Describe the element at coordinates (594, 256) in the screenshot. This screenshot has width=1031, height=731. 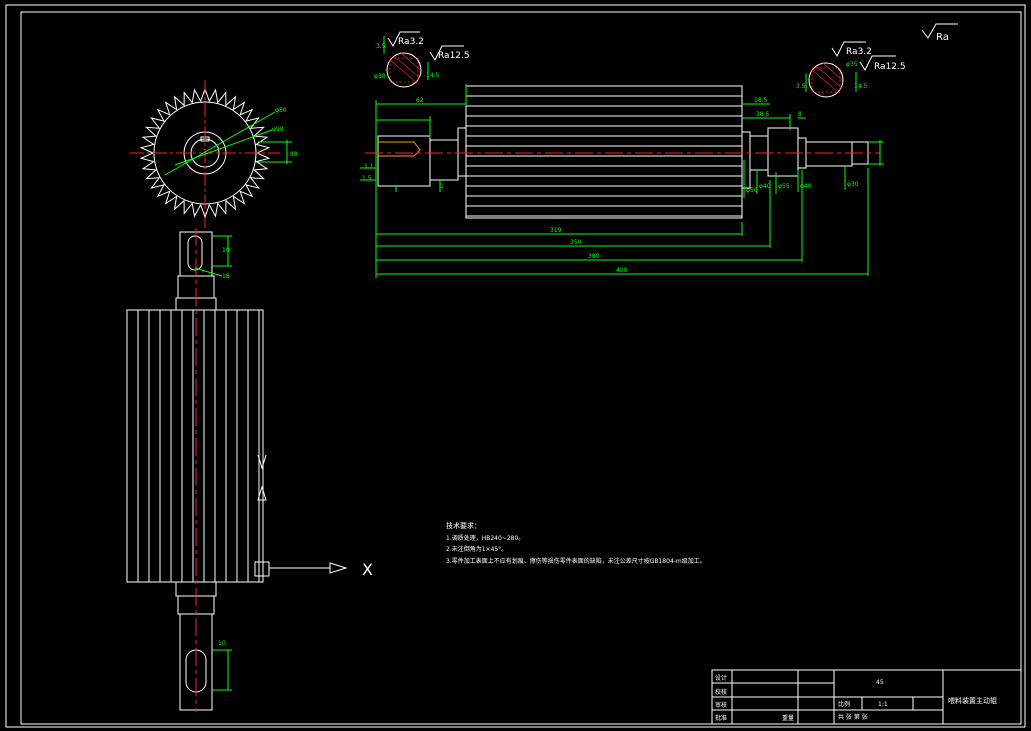
I see `length-dim-3: 380` at that location.